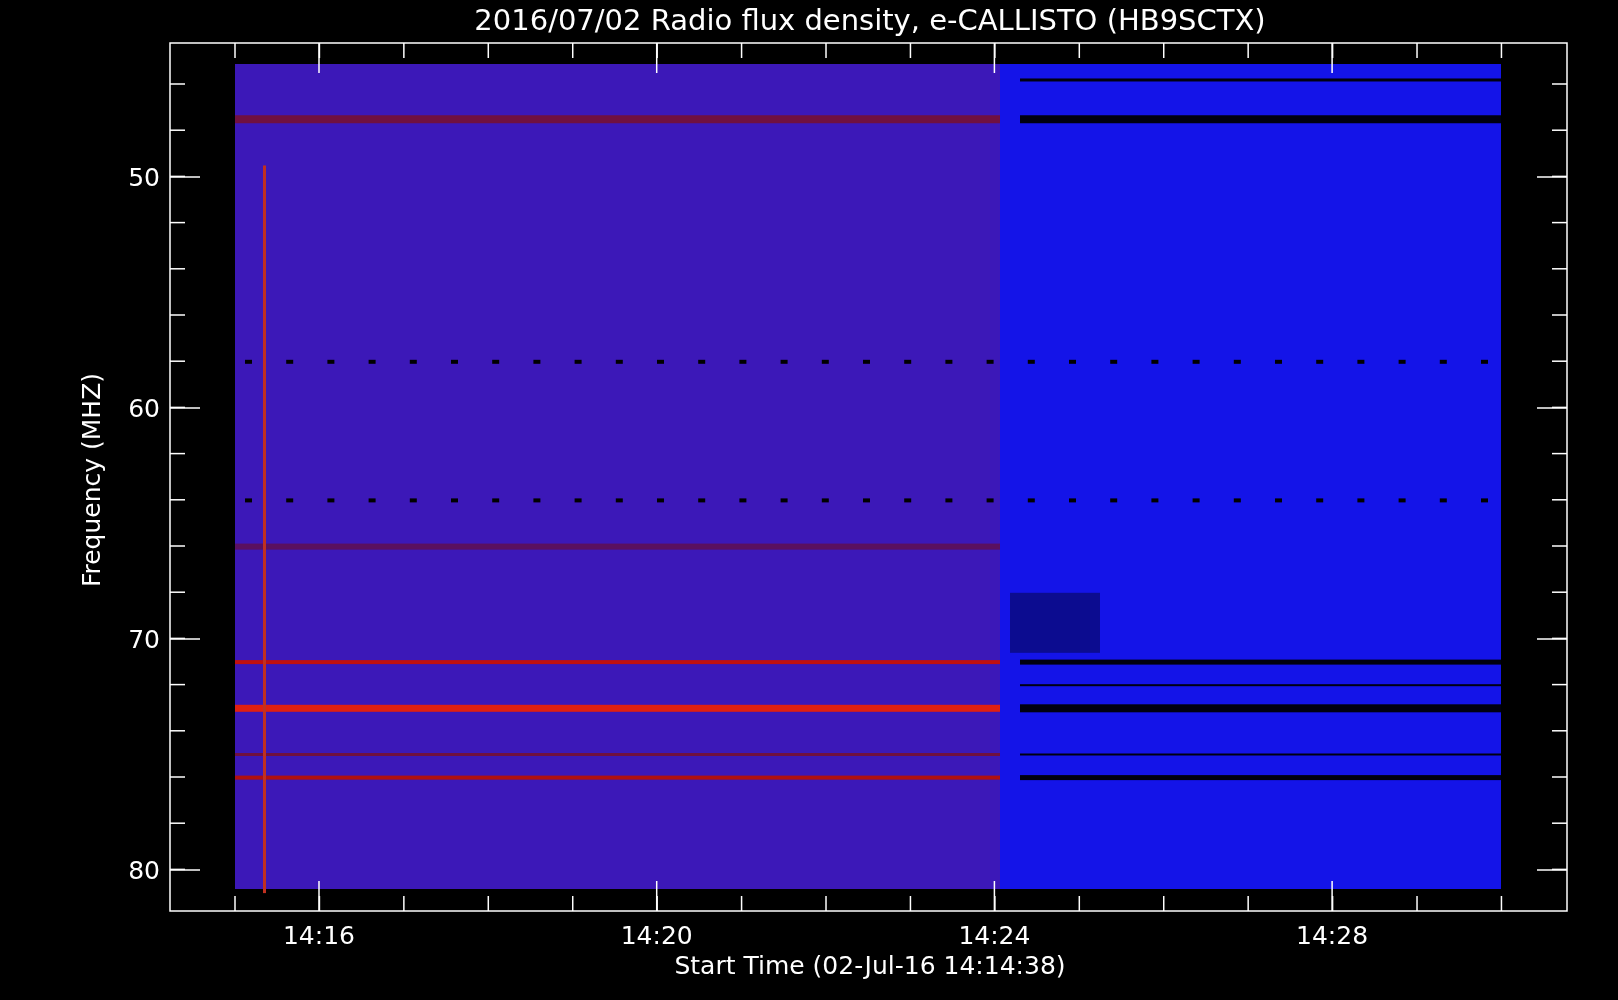 Image resolution: width=1618 pixels, height=1000 pixels. I want to click on axis-label: Start Time (02-Jul-16 14:14:38), so click(870, 965).